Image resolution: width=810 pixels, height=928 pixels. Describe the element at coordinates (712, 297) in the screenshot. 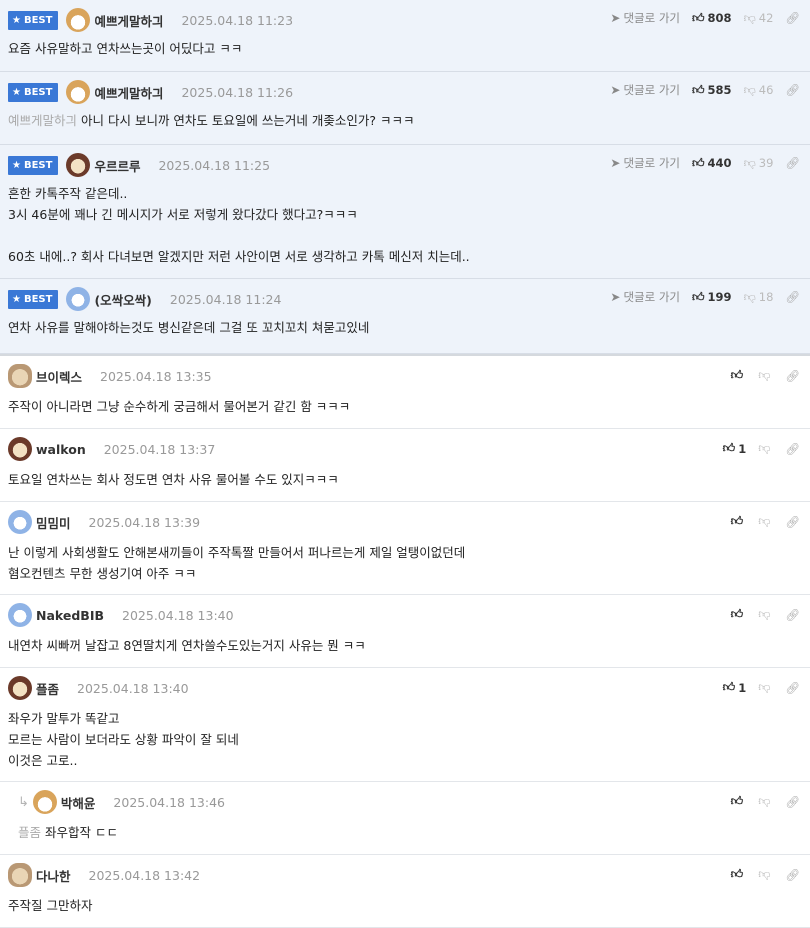

I see `upvote-button: 👍︎ 199` at that location.